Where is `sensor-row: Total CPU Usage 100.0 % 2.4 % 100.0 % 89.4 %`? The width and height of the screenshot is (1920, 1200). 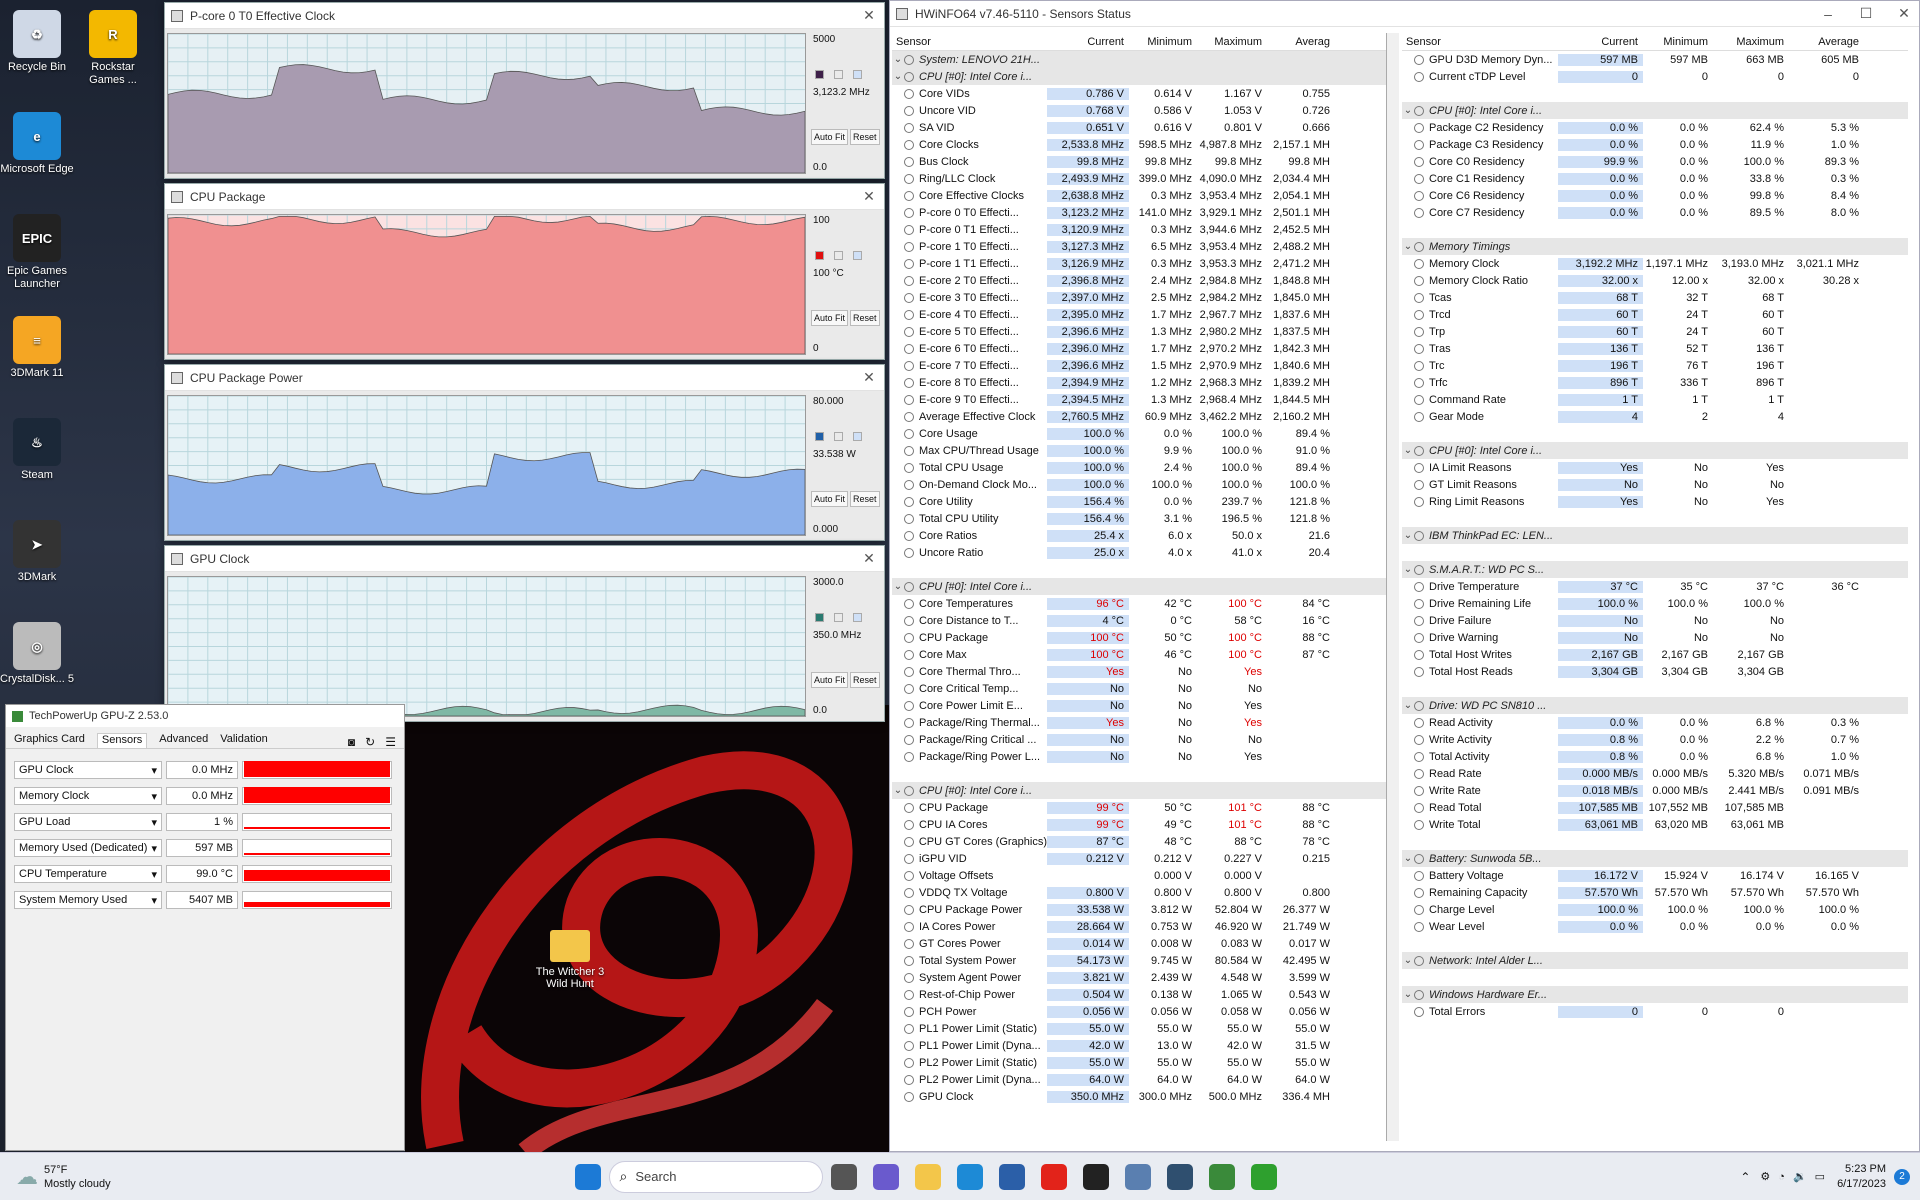 sensor-row: Total CPU Usage 100.0 % 2.4 % 100.0 % 89.4 % is located at coordinates (1139, 467).